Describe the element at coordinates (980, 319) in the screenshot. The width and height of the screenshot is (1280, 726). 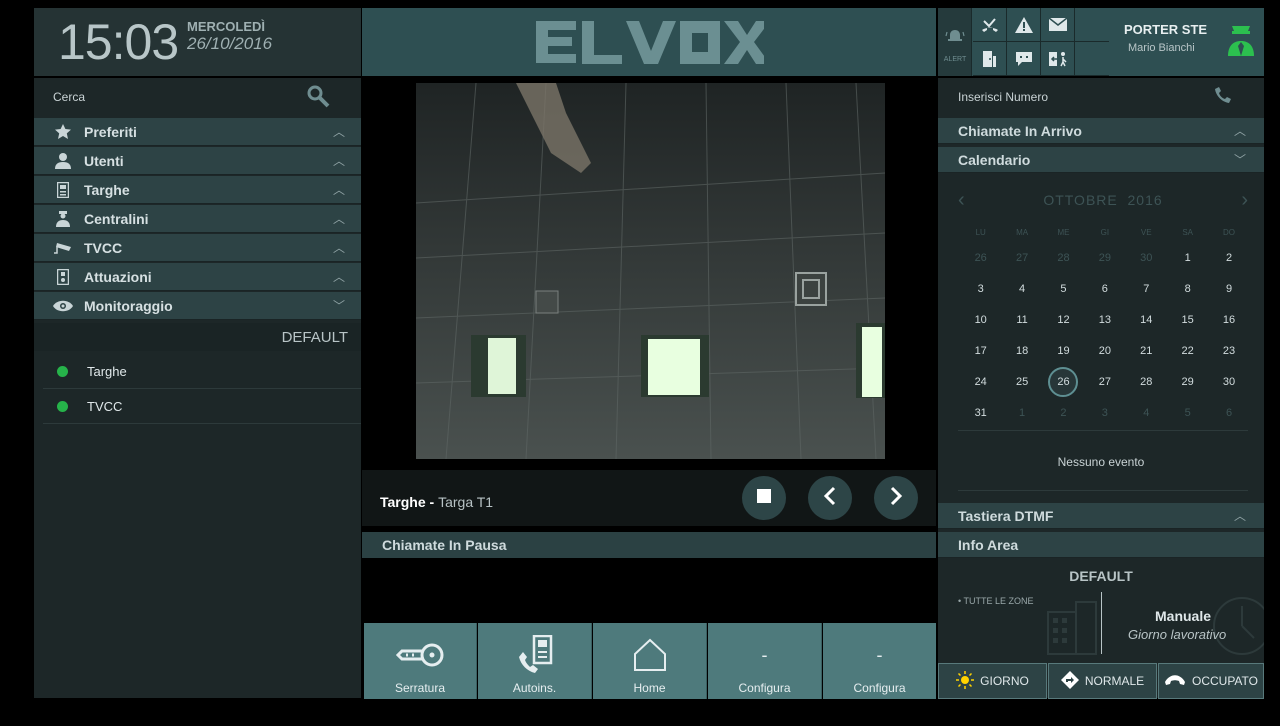
I see `calendar-day: 10` at that location.